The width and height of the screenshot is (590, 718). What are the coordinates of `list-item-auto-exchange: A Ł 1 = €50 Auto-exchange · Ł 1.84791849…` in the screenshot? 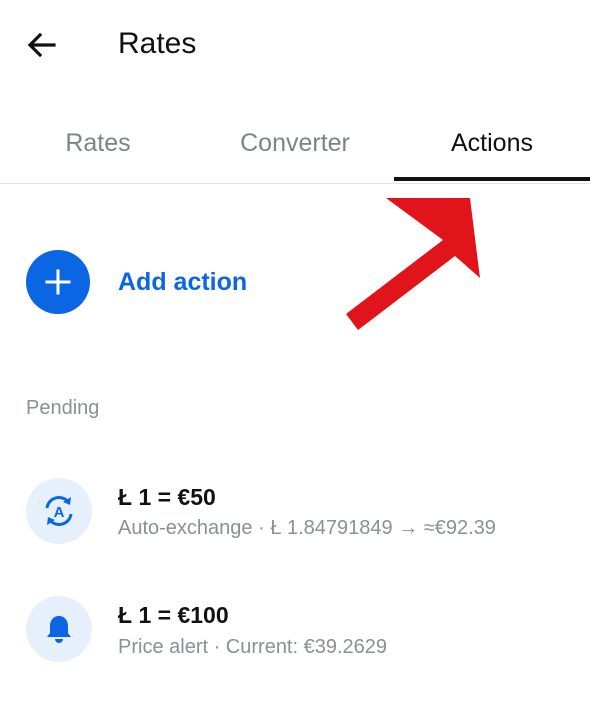 It's located at (295, 515).